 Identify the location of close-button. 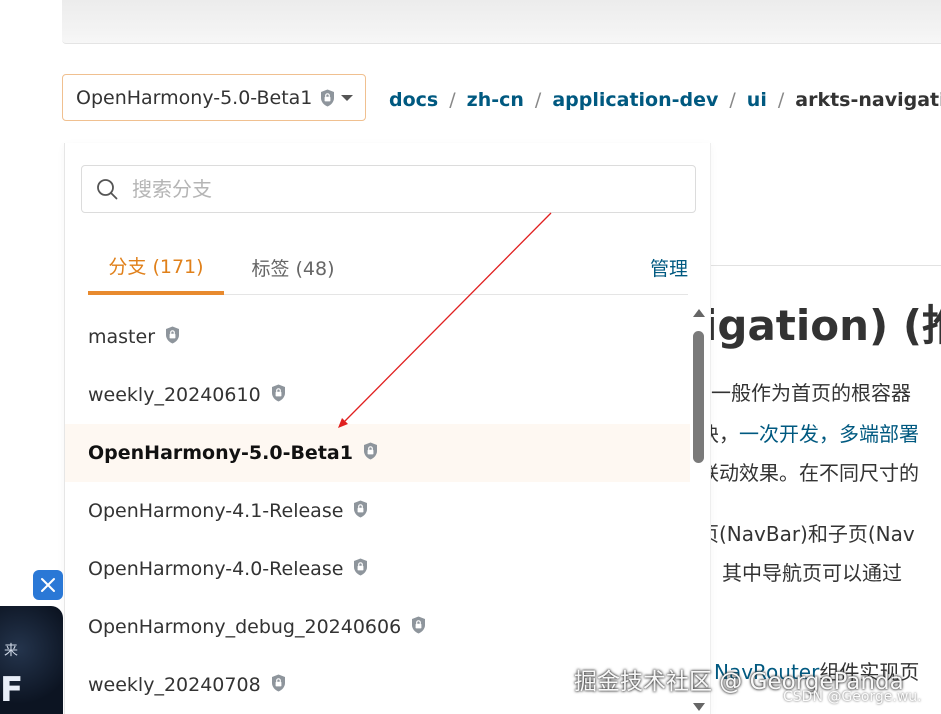
(48, 585).